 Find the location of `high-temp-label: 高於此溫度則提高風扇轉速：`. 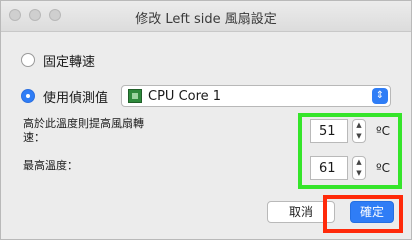

high-temp-label: 高於此溫度則提高風扇轉速： is located at coordinates (83, 130).